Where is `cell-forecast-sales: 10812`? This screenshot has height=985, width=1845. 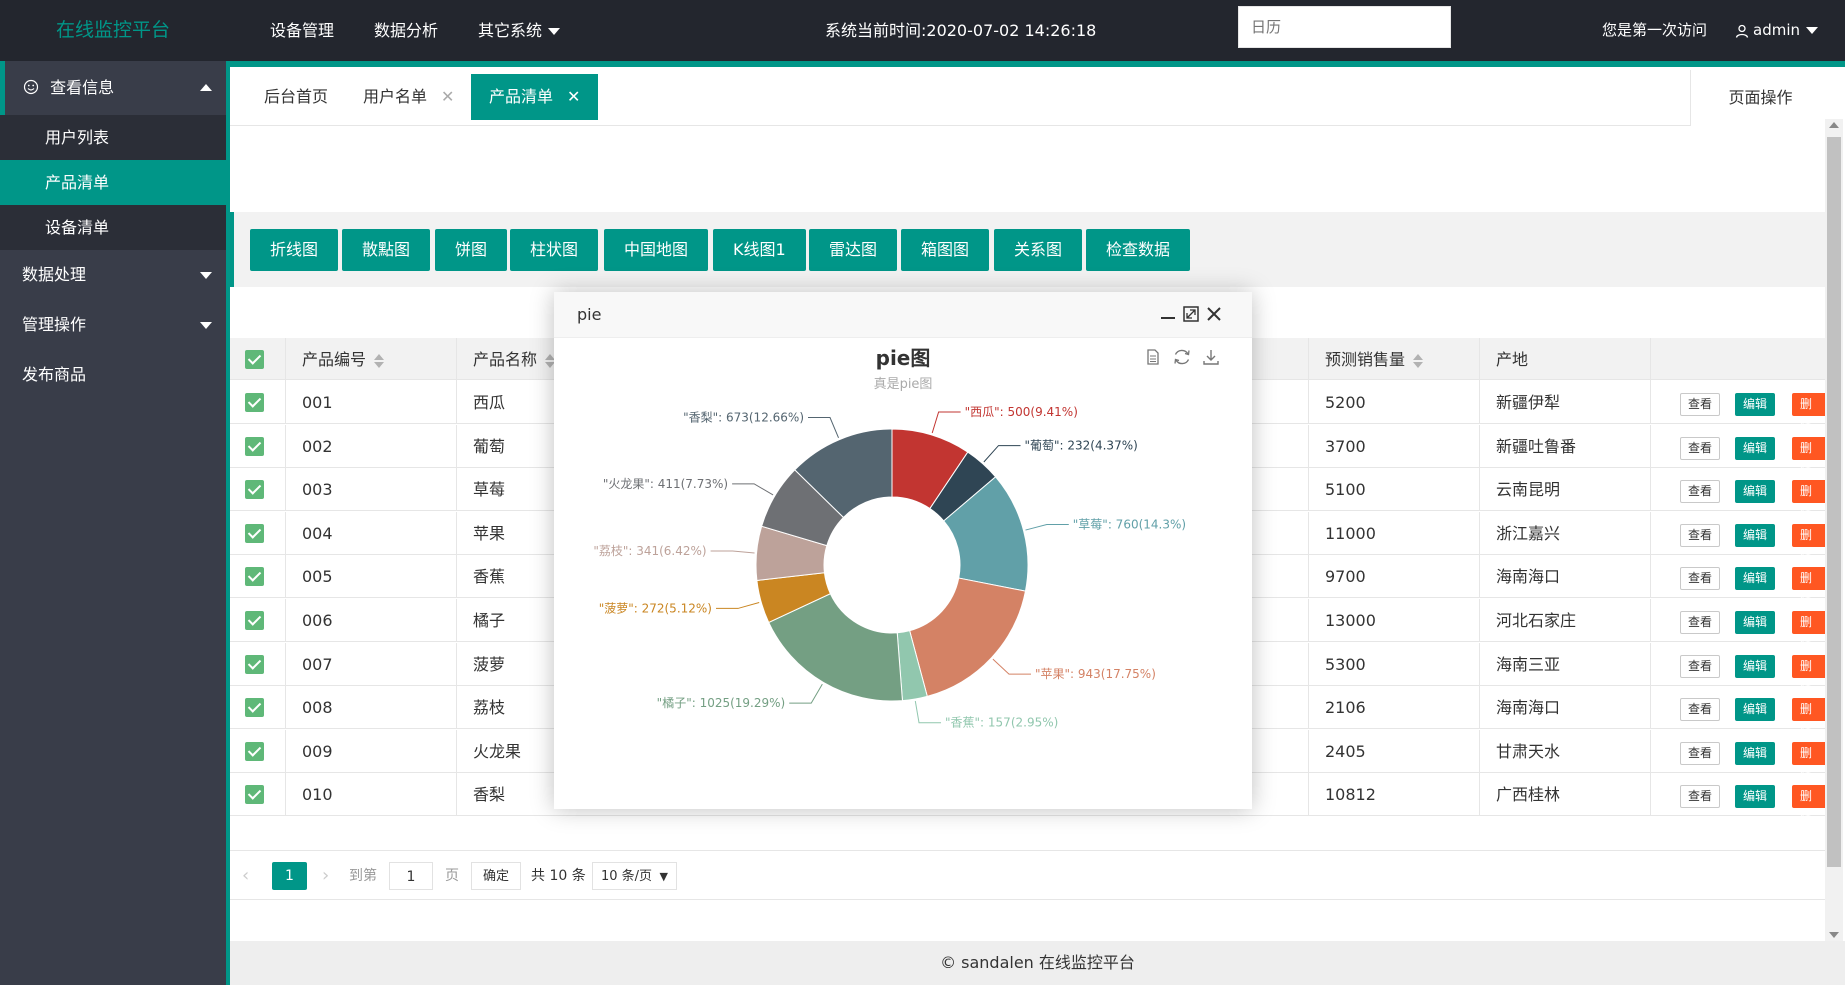 cell-forecast-sales: 10812 is located at coordinates (1393, 795).